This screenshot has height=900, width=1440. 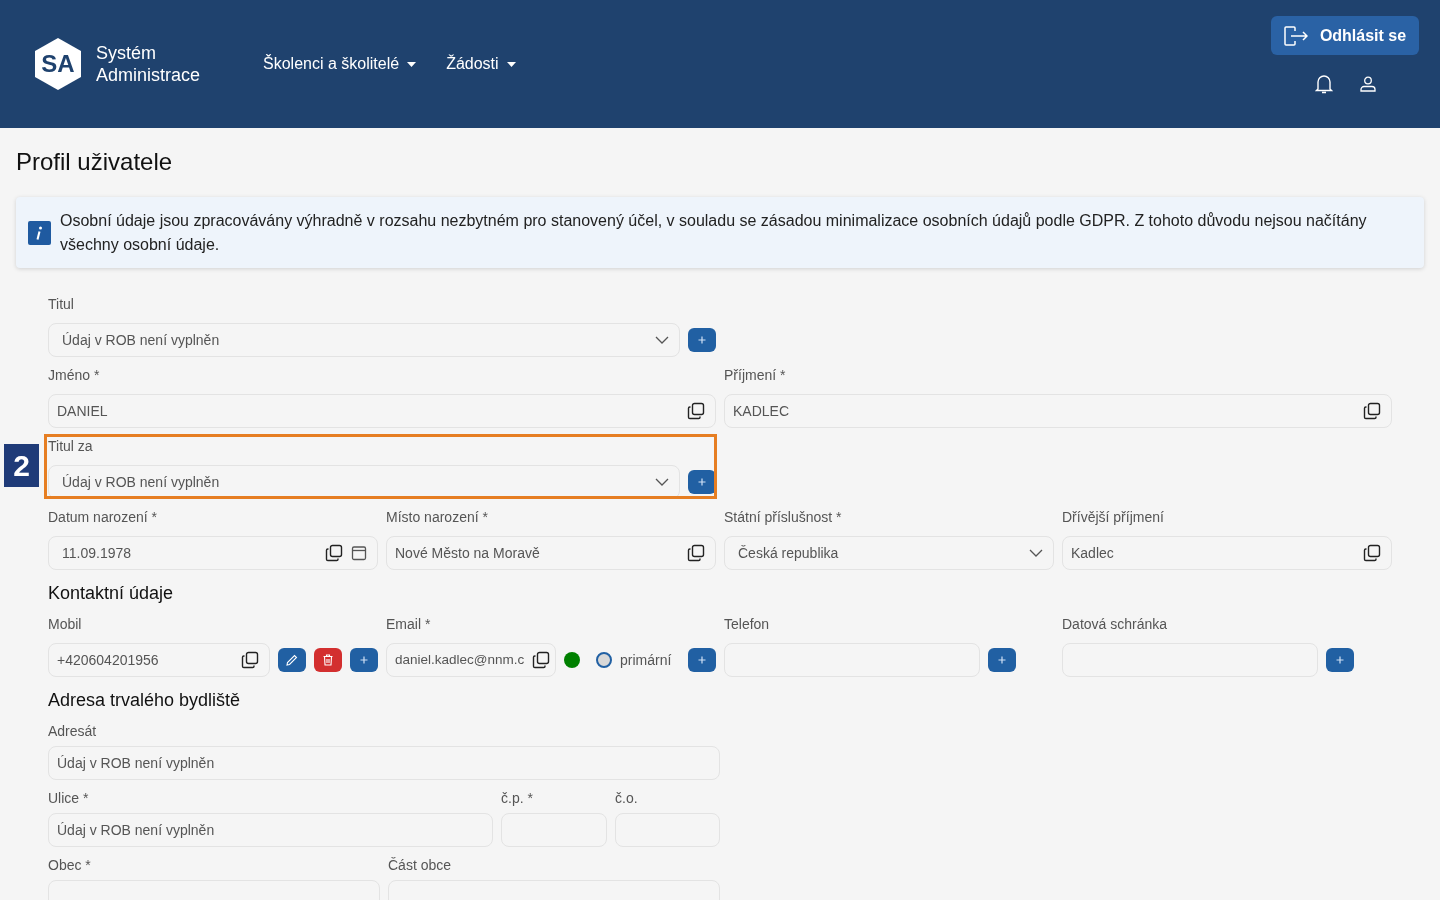 I want to click on section-heading: Kontaktní údaje, so click(x=111, y=593).